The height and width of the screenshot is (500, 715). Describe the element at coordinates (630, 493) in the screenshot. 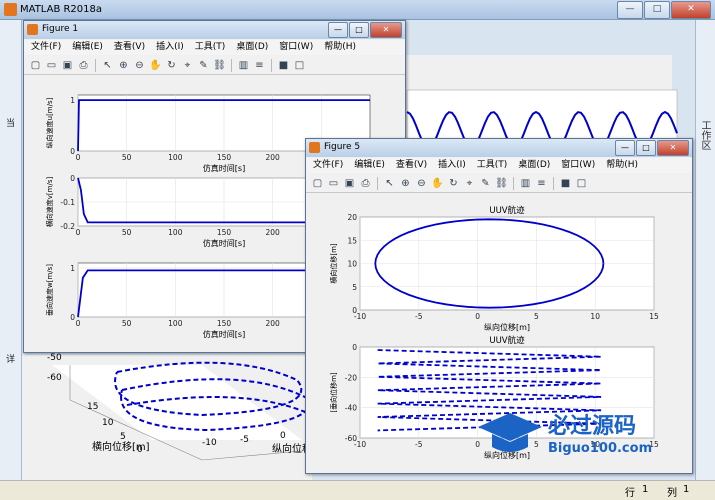

I see `row-label: 行` at that location.